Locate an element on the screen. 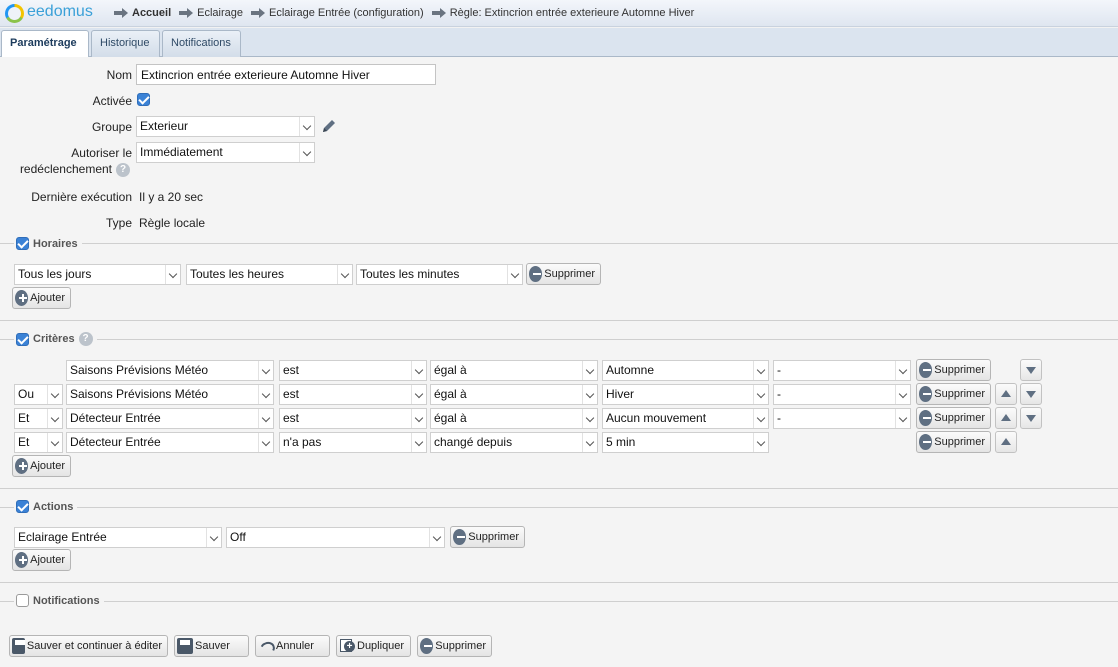 The image size is (1118, 667). critere-value-select: Hiver is located at coordinates (685, 394).